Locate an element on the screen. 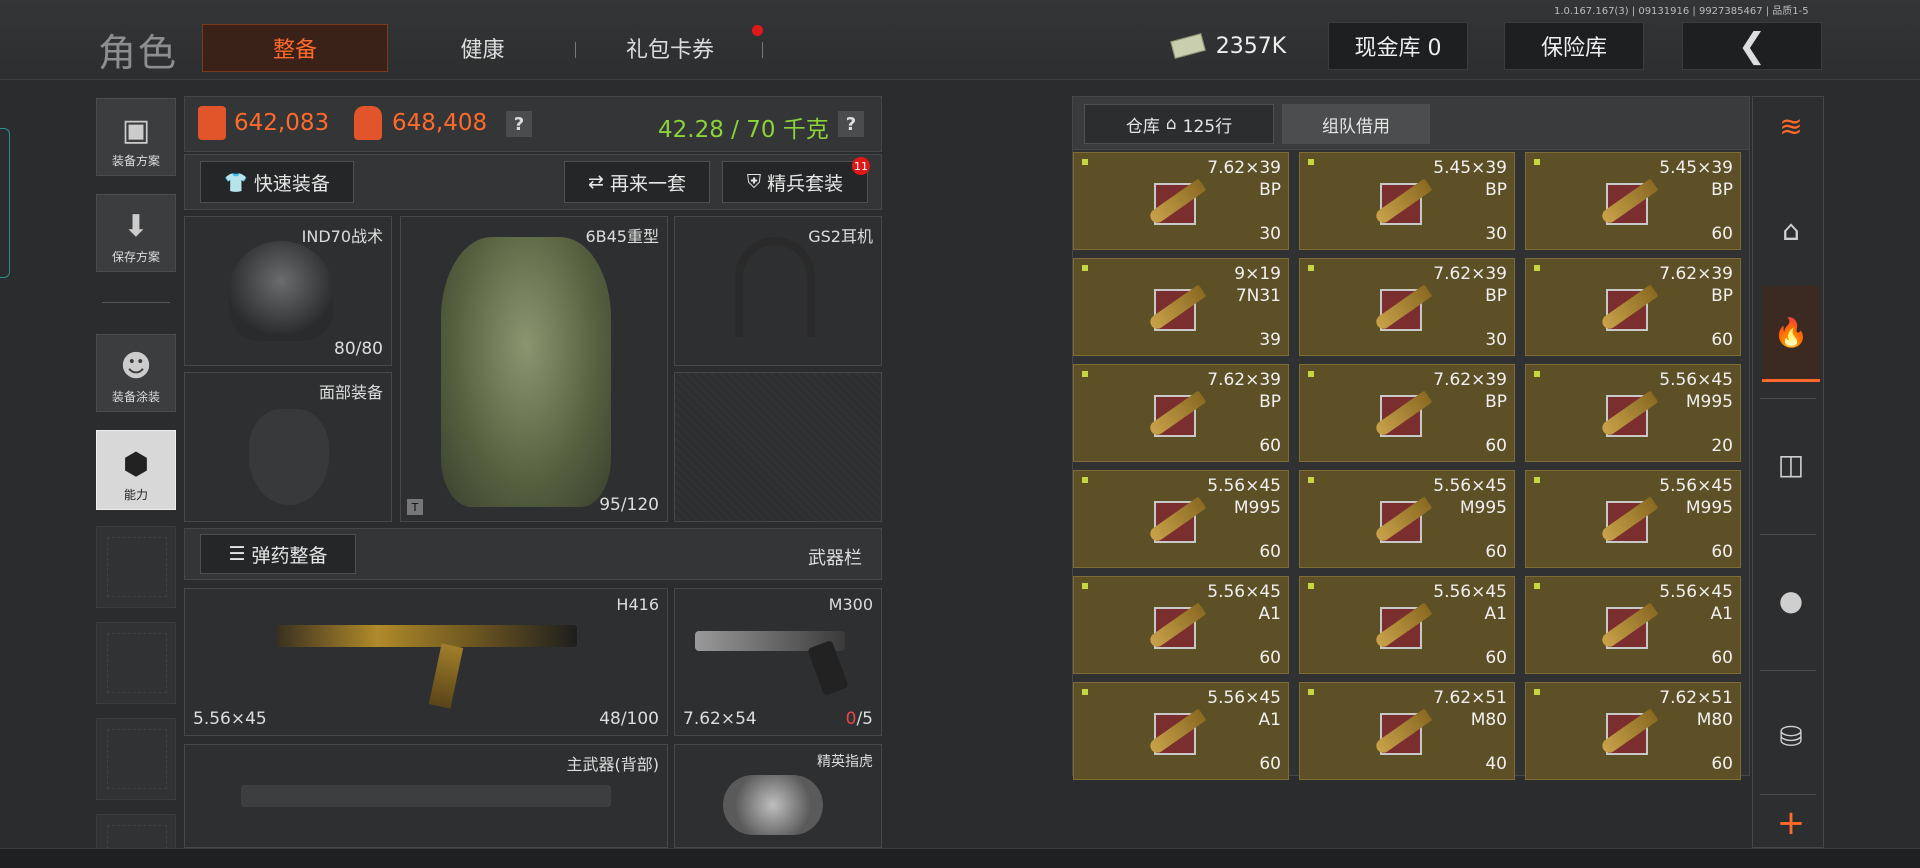  back-button: ❮ is located at coordinates (1752, 46).